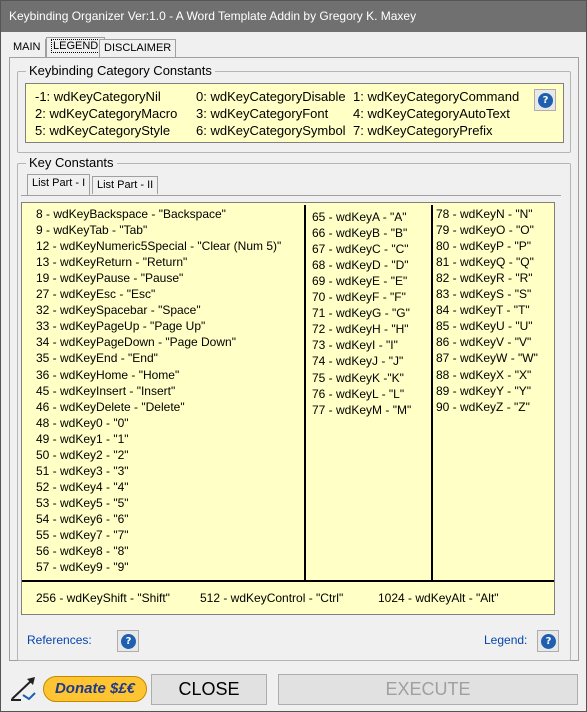  Describe the element at coordinates (358, 393) in the screenshot. I see `key-constant-item: 76 - wdKeyL - "L"` at that location.